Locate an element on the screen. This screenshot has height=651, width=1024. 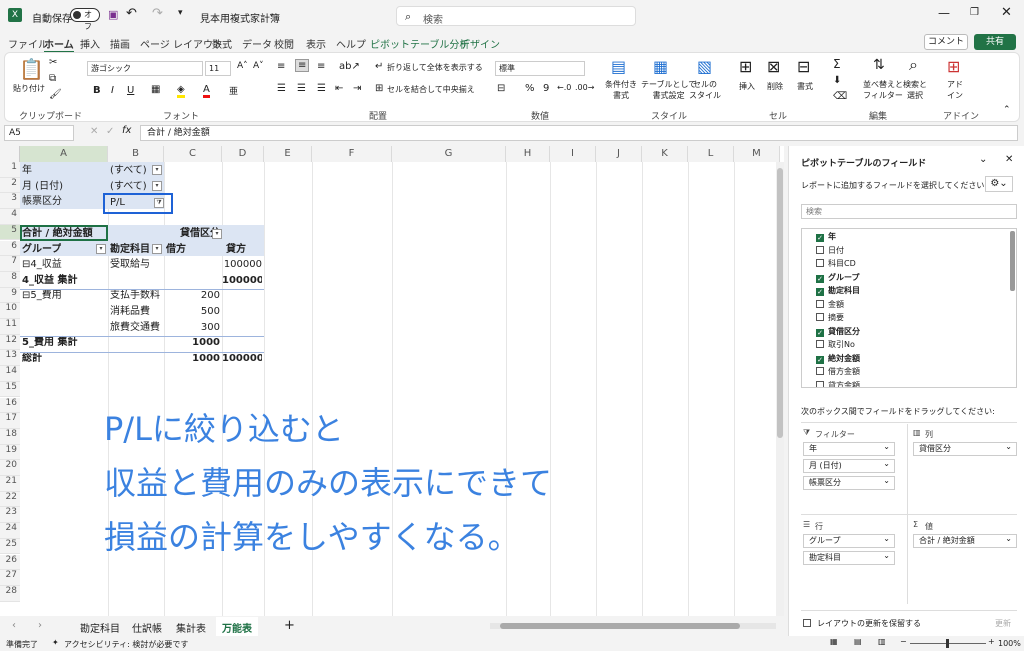
pane-settings-button: ⚙⌄ is located at coordinates (999, 184).